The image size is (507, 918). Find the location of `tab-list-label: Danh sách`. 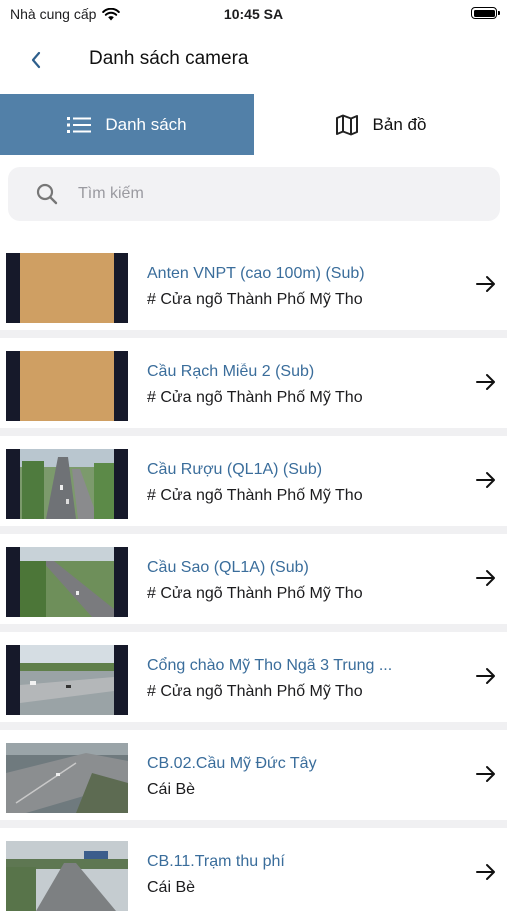

tab-list-label: Danh sách is located at coordinates (146, 124).